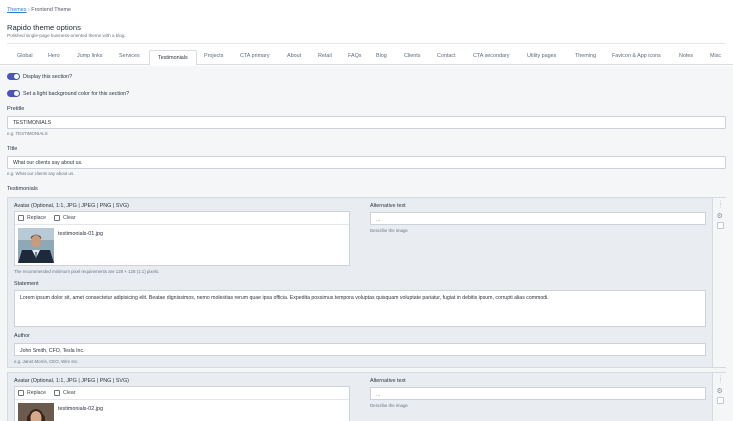 This screenshot has width=733, height=421. I want to click on breadcrumb-current: Frontend Theme, so click(51, 10).